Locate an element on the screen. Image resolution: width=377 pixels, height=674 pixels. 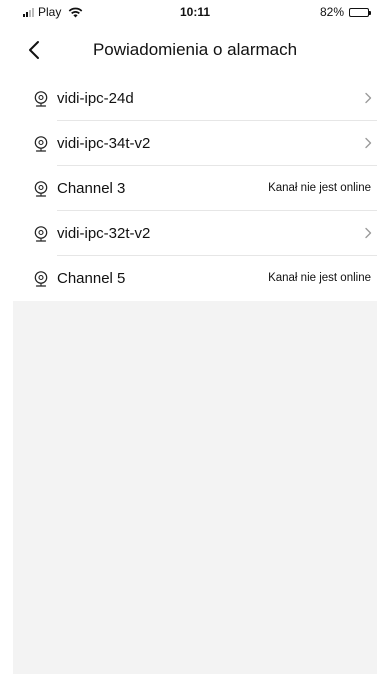
status-bar: Play 10:11 82% is located at coordinates (195, 12).